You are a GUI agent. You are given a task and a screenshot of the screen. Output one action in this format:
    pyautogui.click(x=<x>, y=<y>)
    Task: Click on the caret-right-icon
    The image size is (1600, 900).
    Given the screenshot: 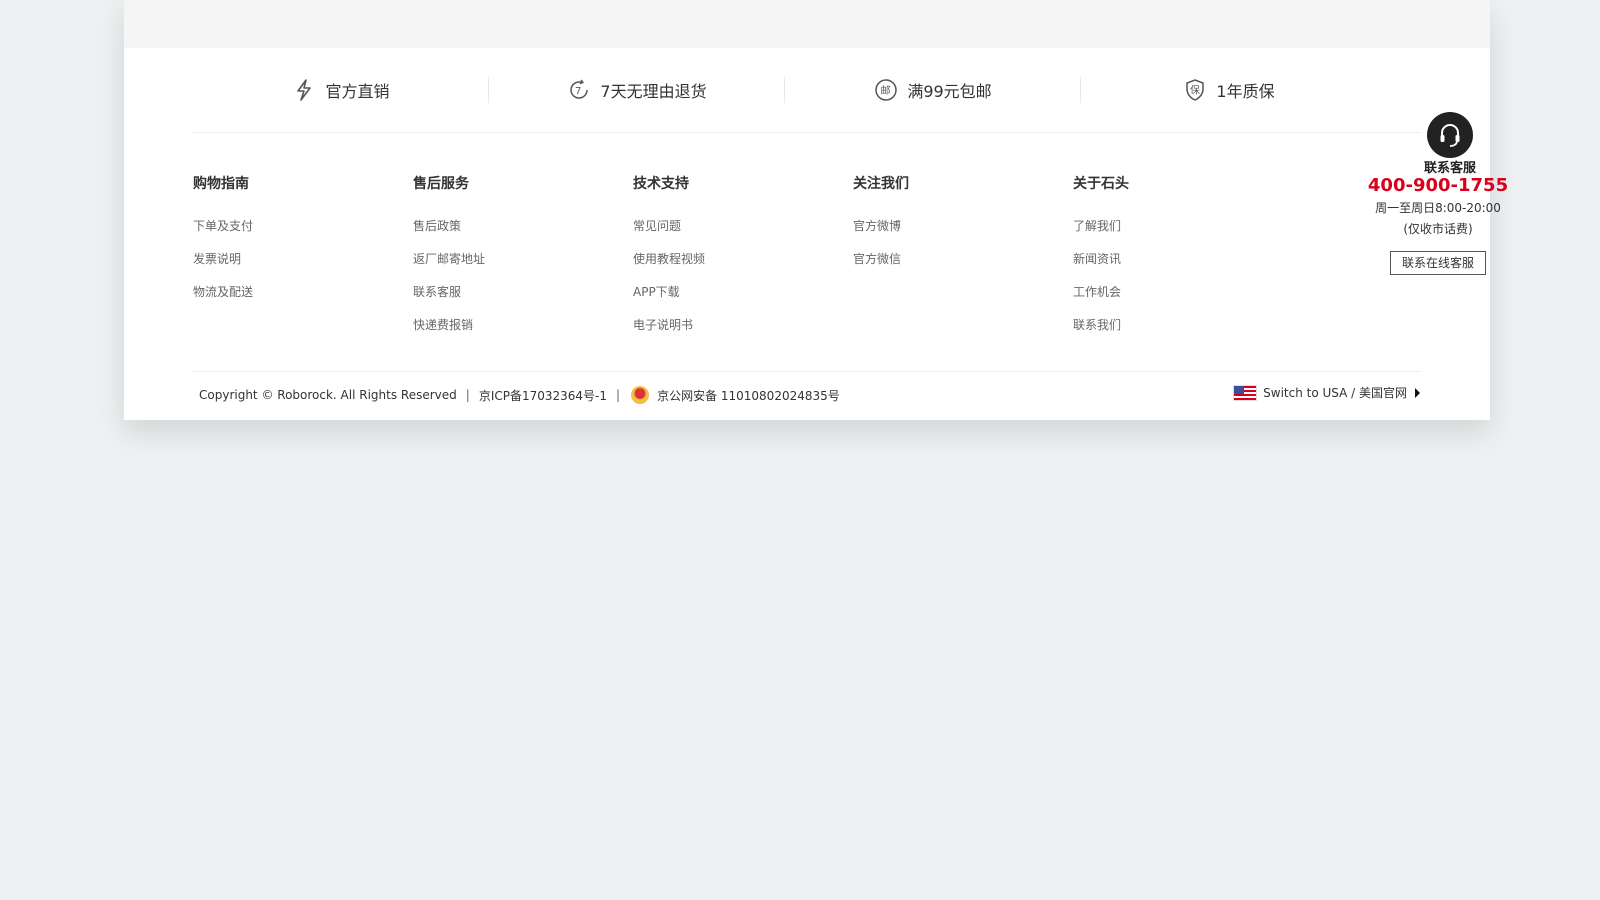 What is the action you would take?
    pyautogui.click(x=1417, y=392)
    